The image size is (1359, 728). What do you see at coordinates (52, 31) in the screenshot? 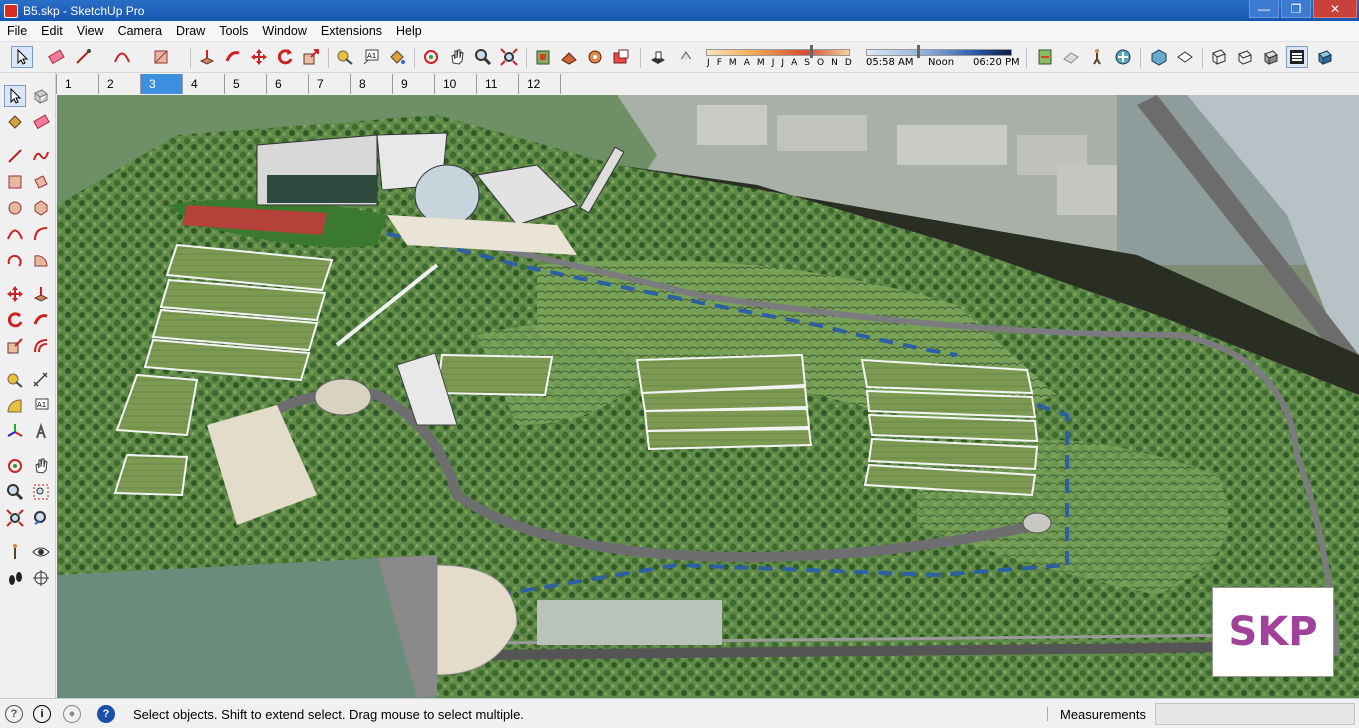
I see `menu-edit: Edit` at bounding box center [52, 31].